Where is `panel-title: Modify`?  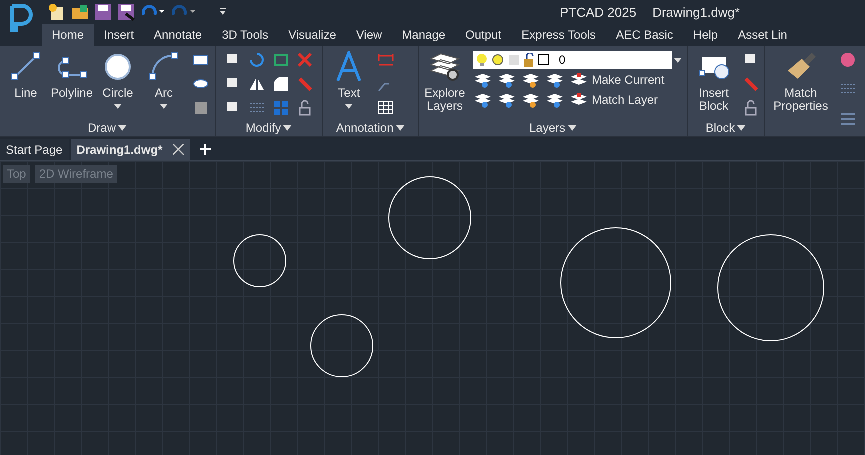 panel-title: Modify is located at coordinates (269, 128).